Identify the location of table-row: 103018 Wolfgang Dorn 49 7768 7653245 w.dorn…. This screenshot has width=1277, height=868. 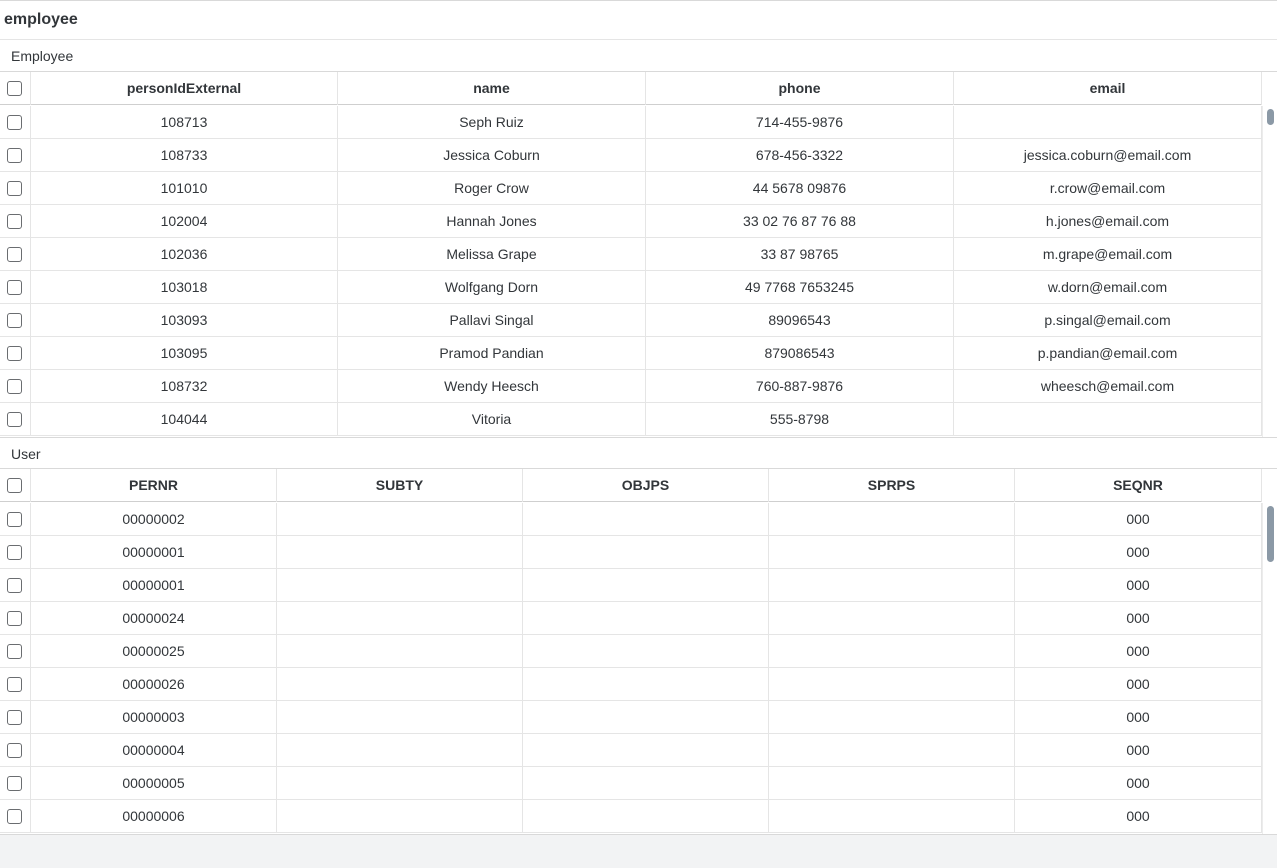
(631, 287).